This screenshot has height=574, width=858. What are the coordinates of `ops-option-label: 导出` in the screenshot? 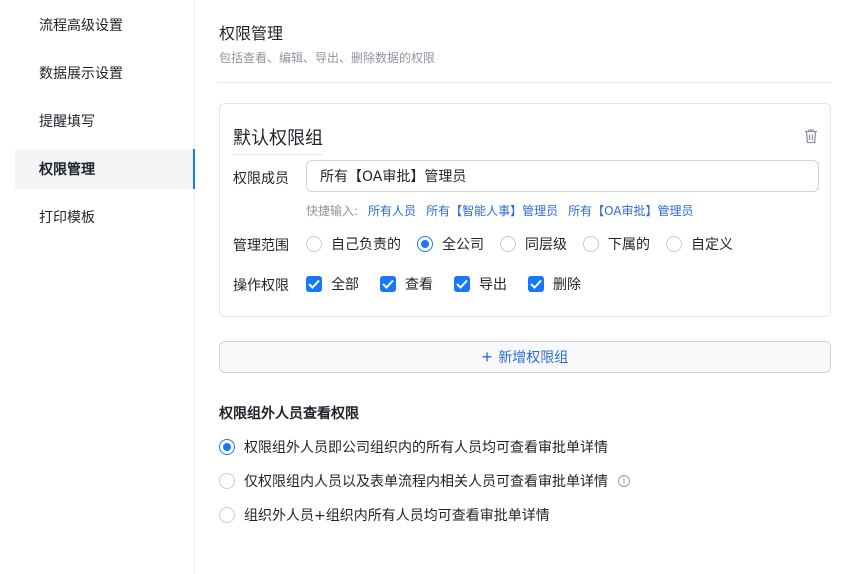 It's located at (493, 285).